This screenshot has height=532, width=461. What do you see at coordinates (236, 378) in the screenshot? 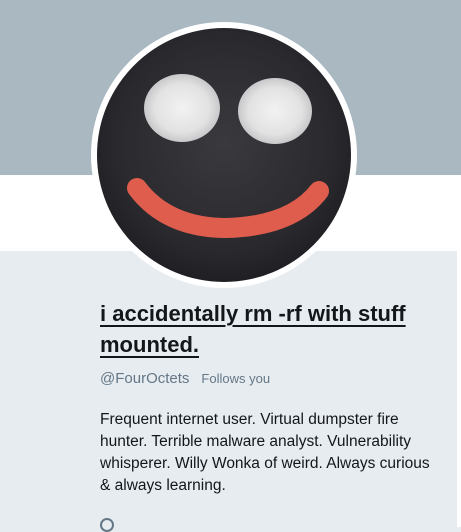
I see `follows-you-badge: Follows you` at bounding box center [236, 378].